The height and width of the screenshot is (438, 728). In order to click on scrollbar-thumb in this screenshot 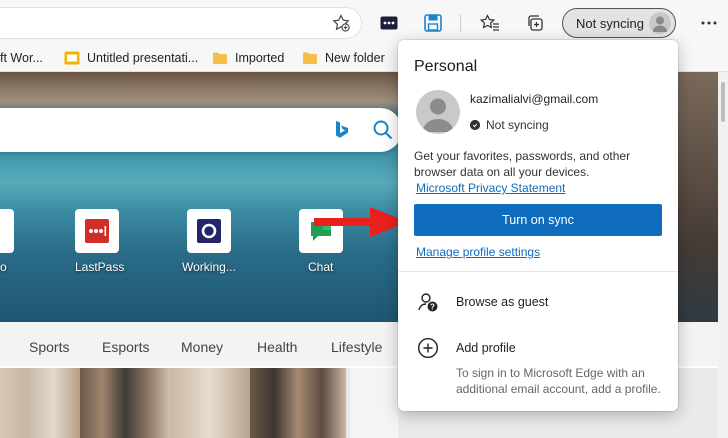, I will do `click(723, 102)`.